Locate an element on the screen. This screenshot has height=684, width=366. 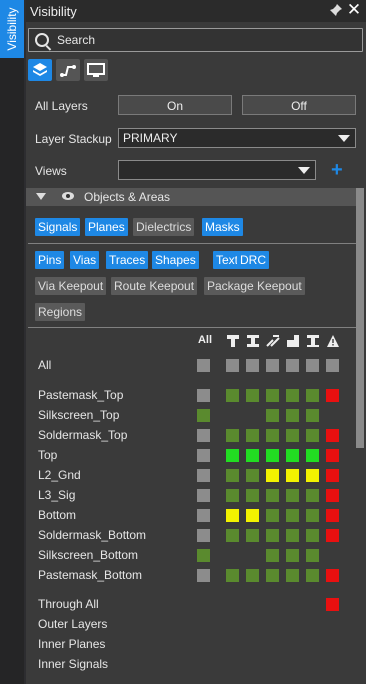
display-mode-button is located at coordinates (96, 70).